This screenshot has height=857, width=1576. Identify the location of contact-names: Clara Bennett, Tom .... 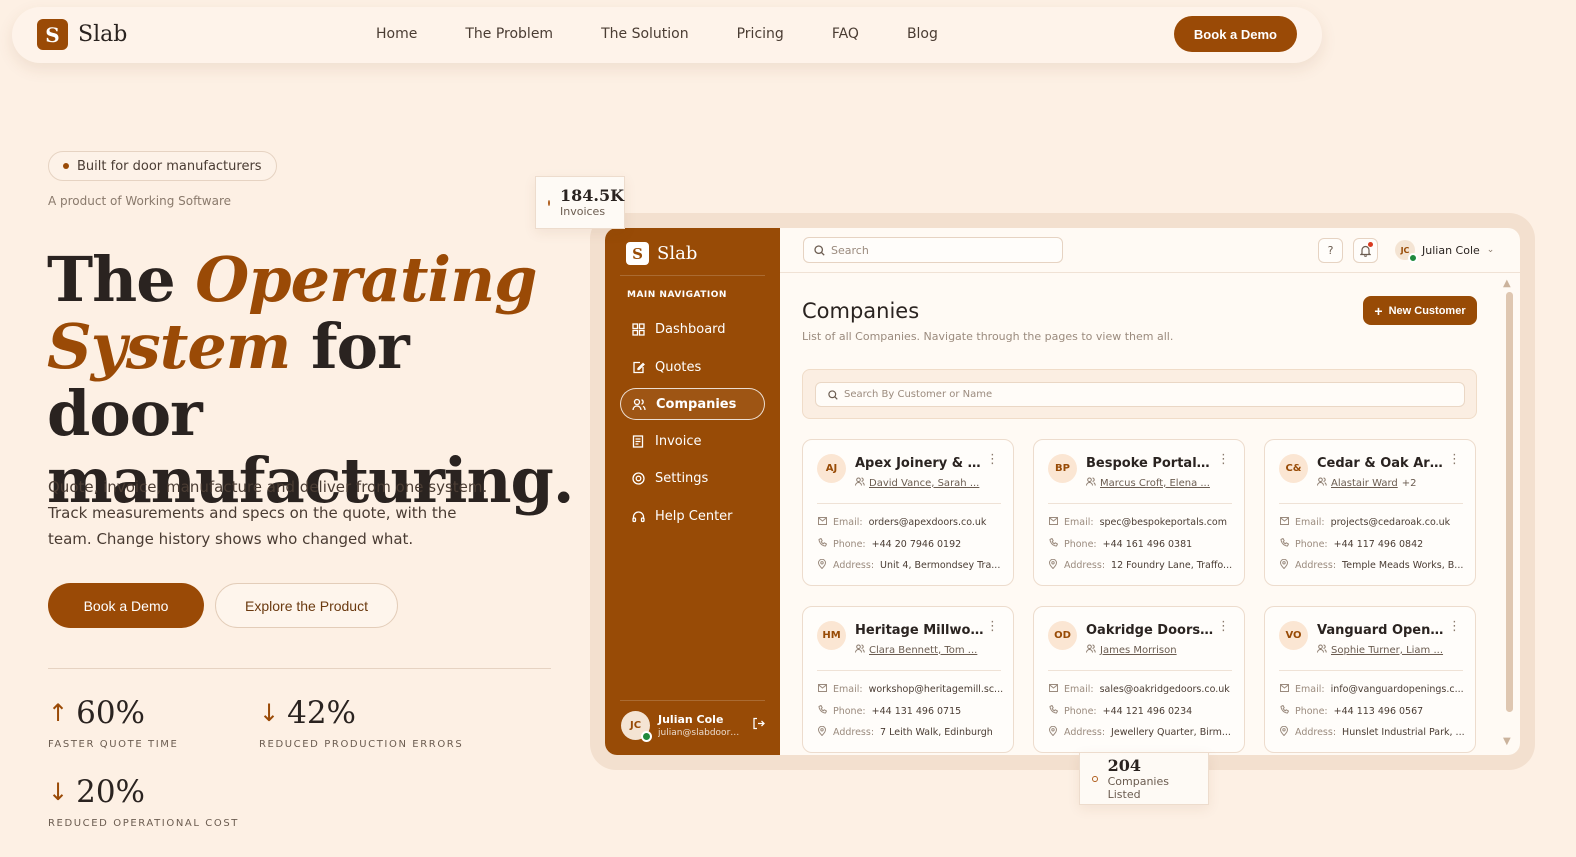
(923, 650).